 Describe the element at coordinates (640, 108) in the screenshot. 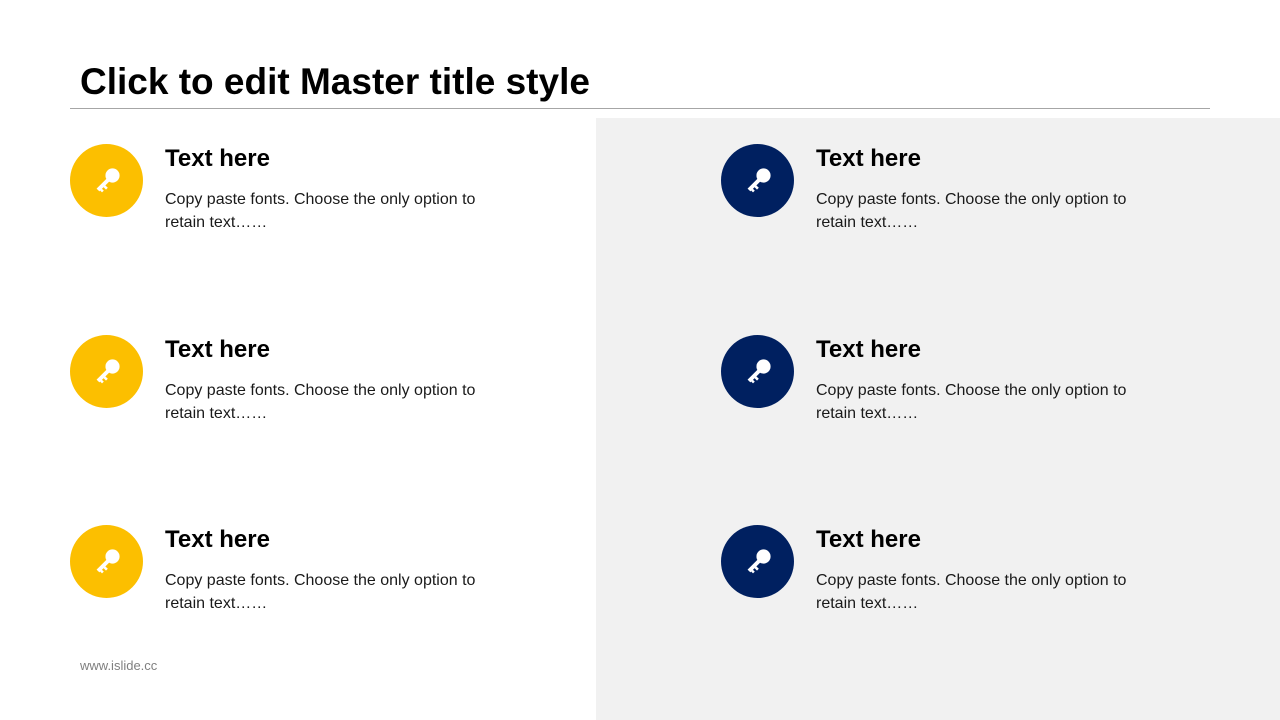

I see `title-divider` at that location.